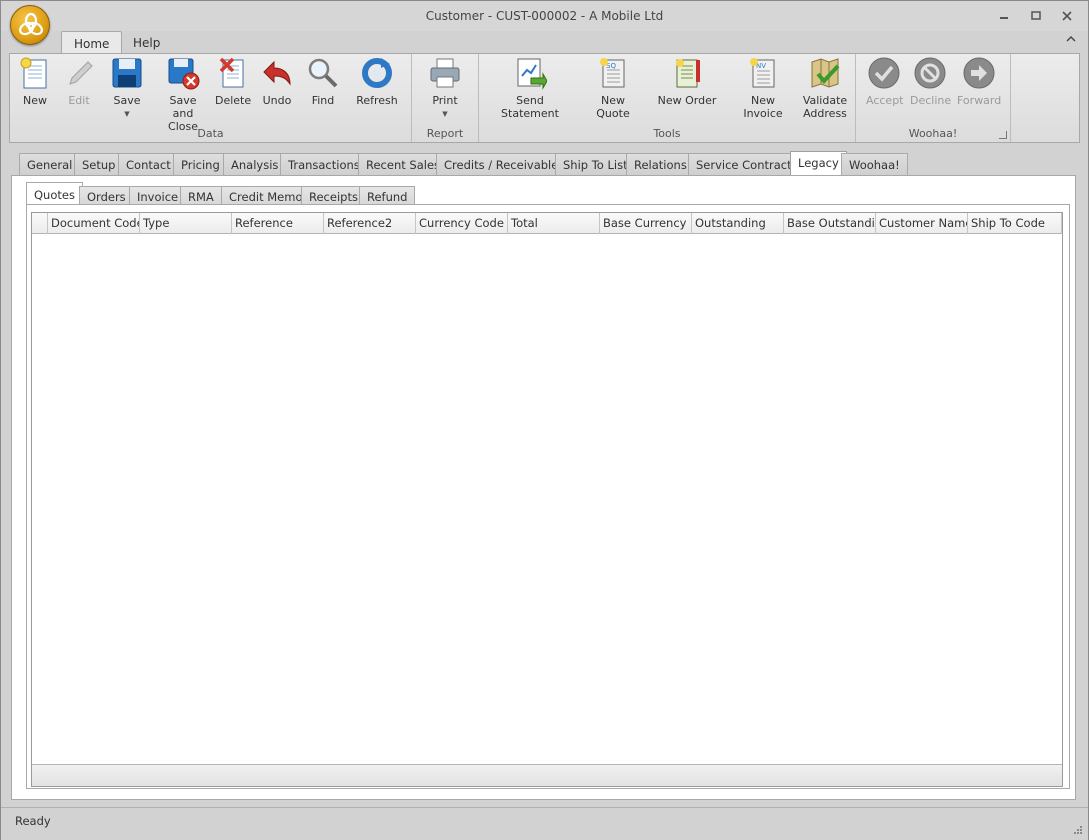 The width and height of the screenshot is (1089, 840). Describe the element at coordinates (277, 73) in the screenshot. I see `undo-arrow-icon` at that location.